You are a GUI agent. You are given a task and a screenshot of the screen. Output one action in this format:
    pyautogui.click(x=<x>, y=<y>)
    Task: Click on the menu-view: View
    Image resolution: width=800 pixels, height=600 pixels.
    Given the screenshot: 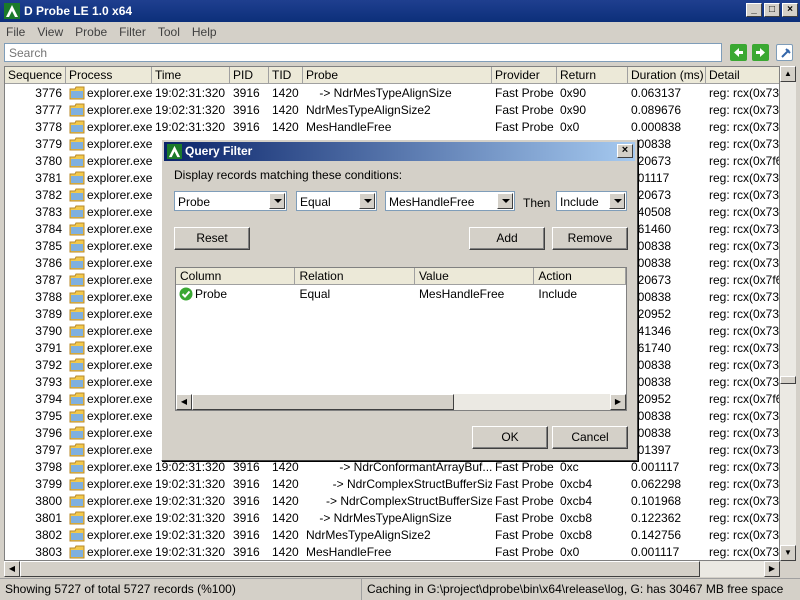 What is the action you would take?
    pyautogui.click(x=50, y=32)
    